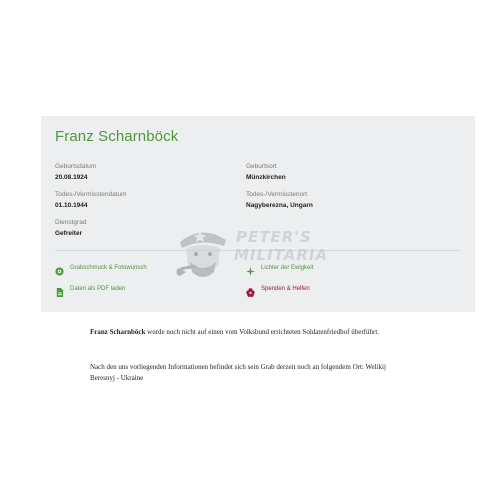  Describe the element at coordinates (285, 288) in the screenshot. I see `donate-label: Spenden & Helfen` at that location.